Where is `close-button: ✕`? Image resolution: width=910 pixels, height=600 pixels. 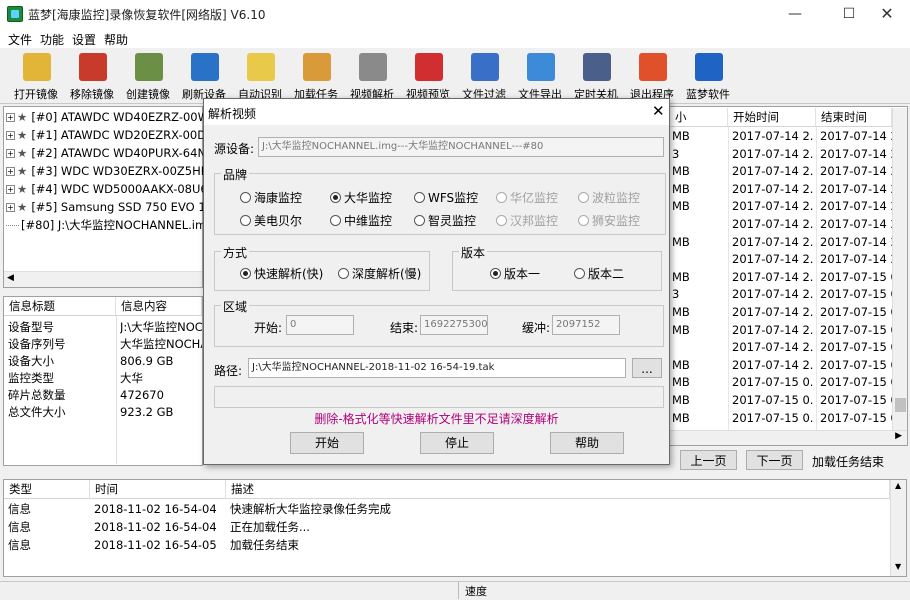 close-button: ✕ is located at coordinates (887, 14).